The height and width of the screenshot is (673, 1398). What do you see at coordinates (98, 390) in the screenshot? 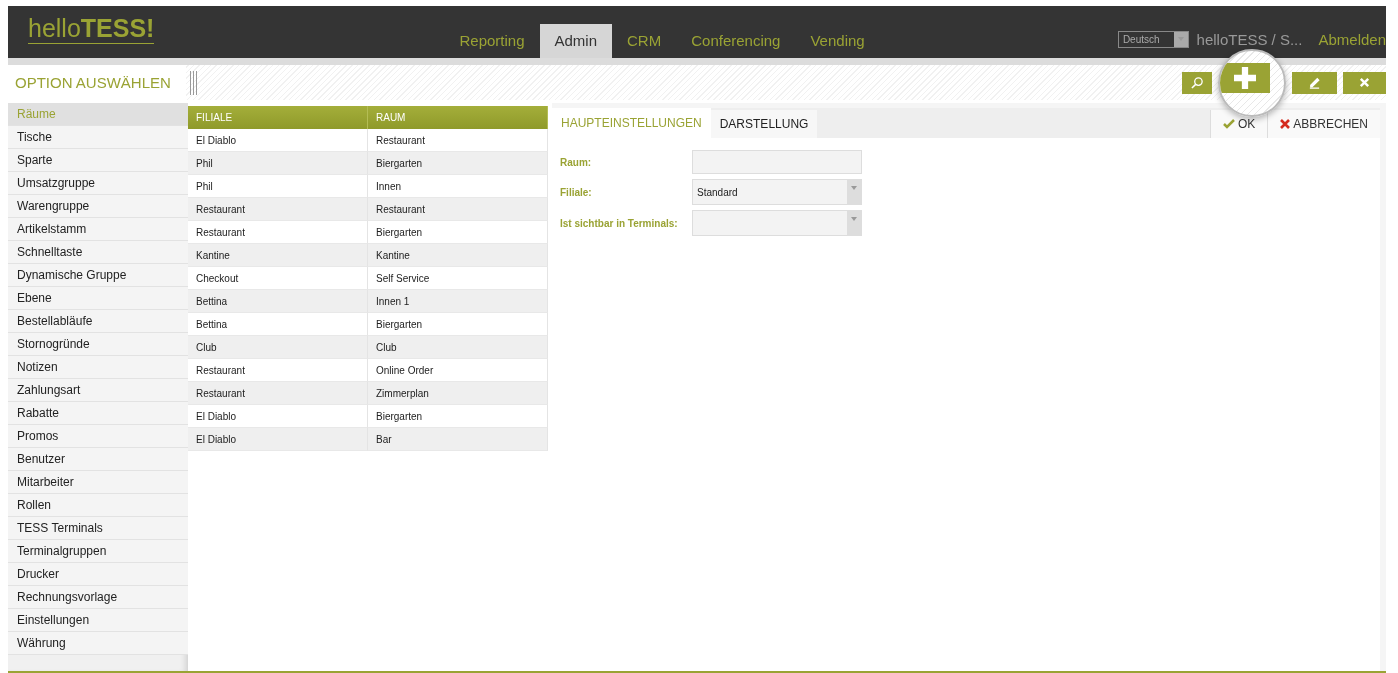
I see `sidebar-item: Zahlungsart` at bounding box center [98, 390].